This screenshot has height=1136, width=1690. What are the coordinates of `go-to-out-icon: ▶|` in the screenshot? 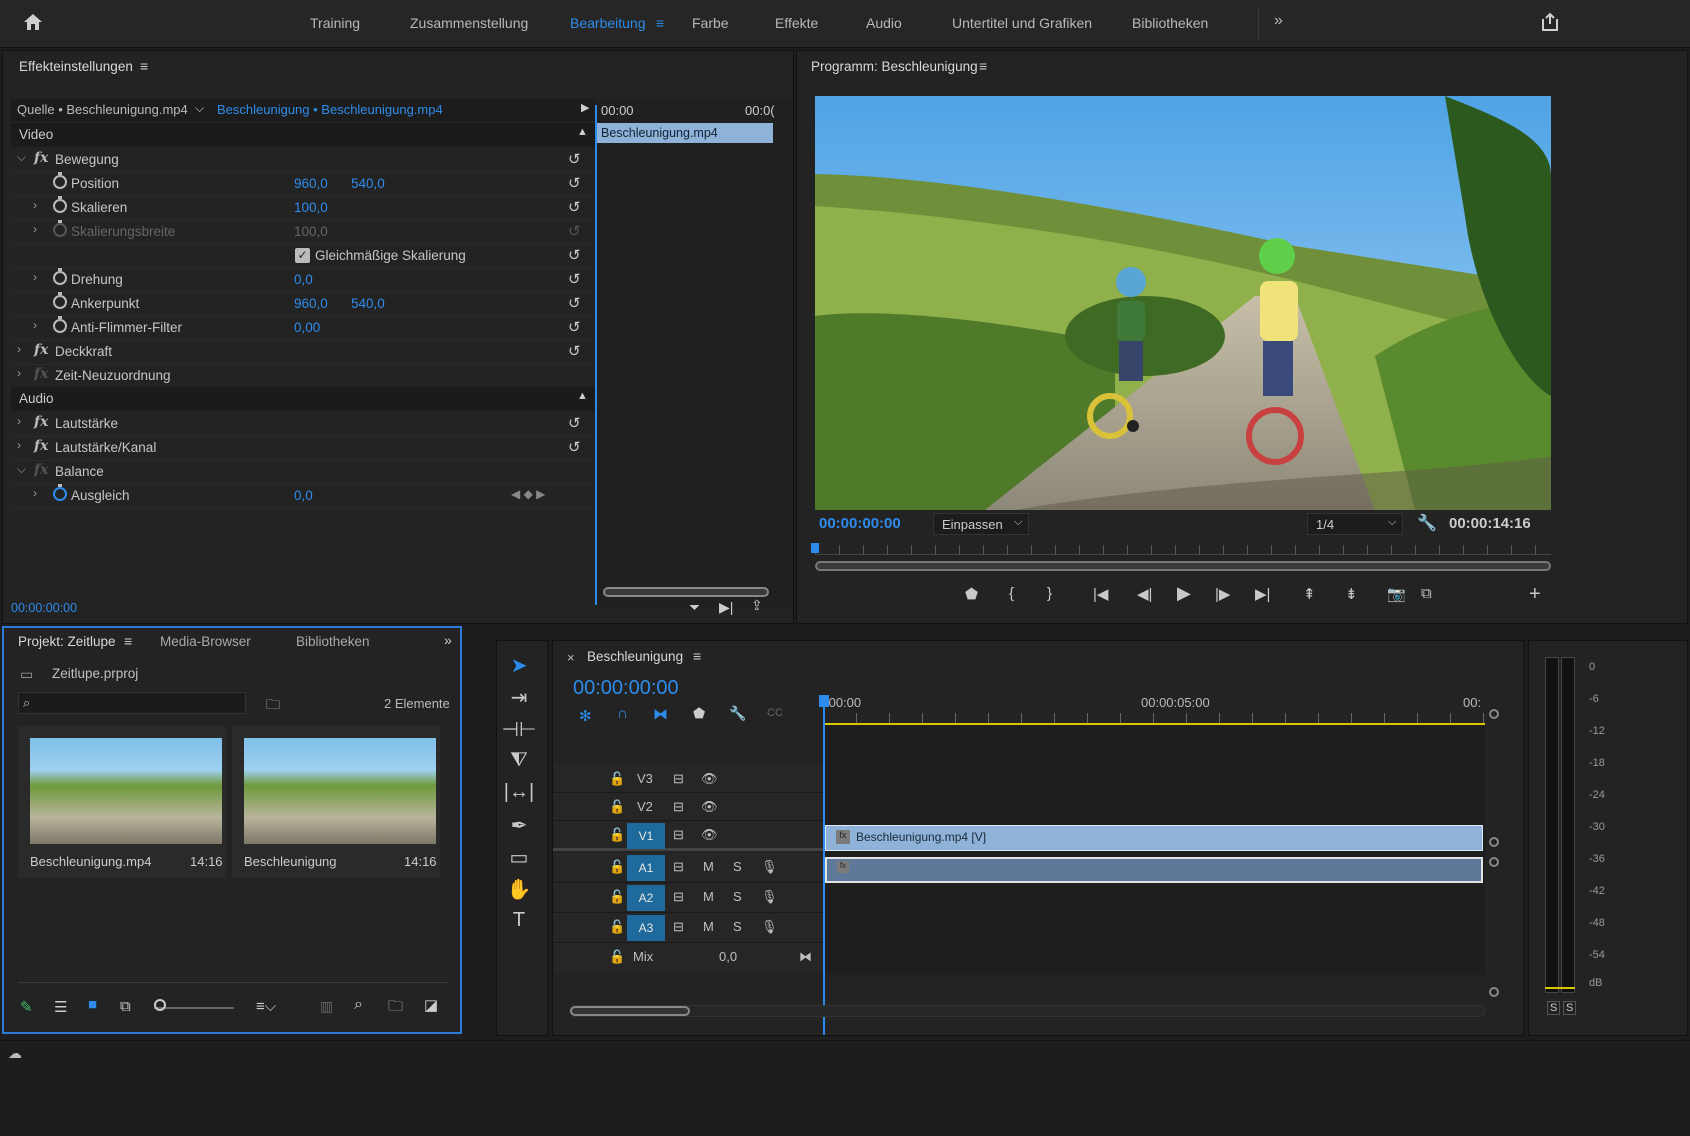 It's located at (1262, 594).